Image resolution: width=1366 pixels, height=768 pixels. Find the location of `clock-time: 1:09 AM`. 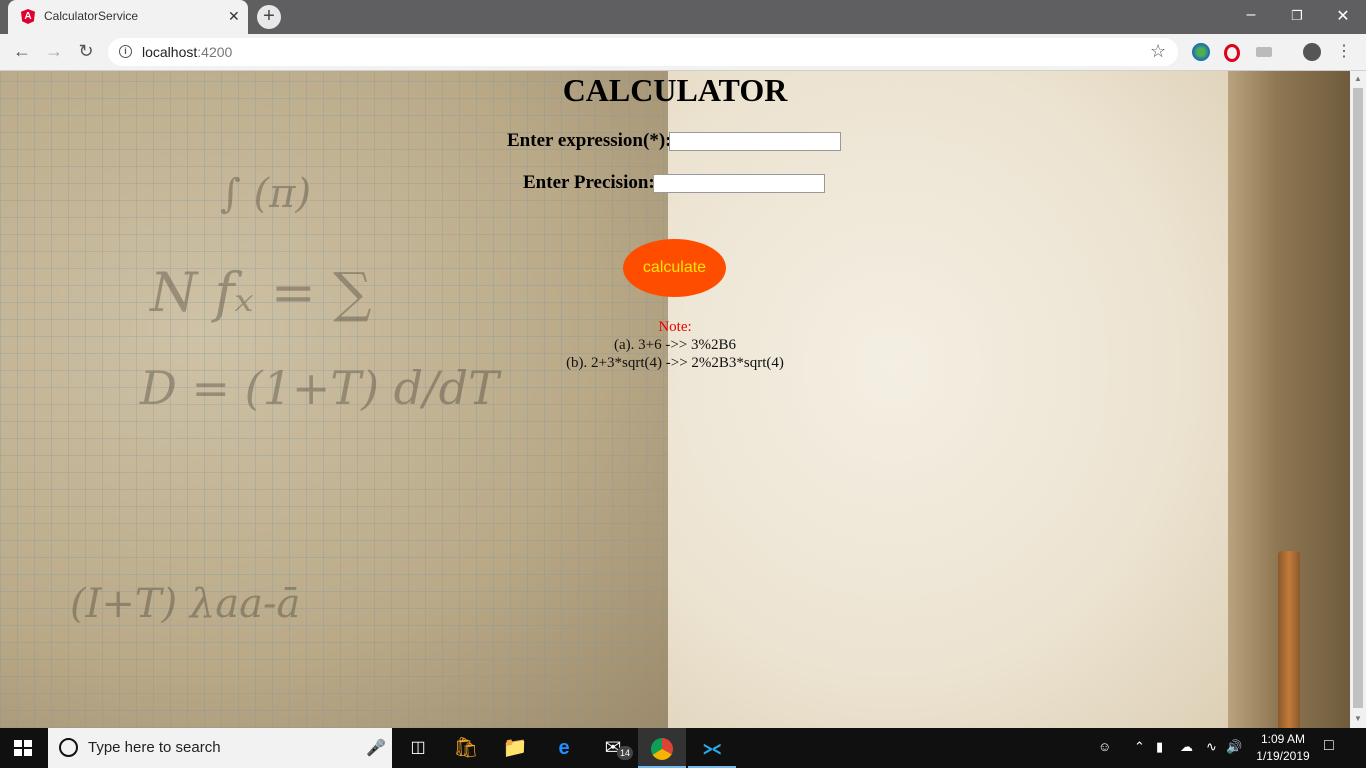

clock-time: 1:09 AM is located at coordinates (1283, 739).